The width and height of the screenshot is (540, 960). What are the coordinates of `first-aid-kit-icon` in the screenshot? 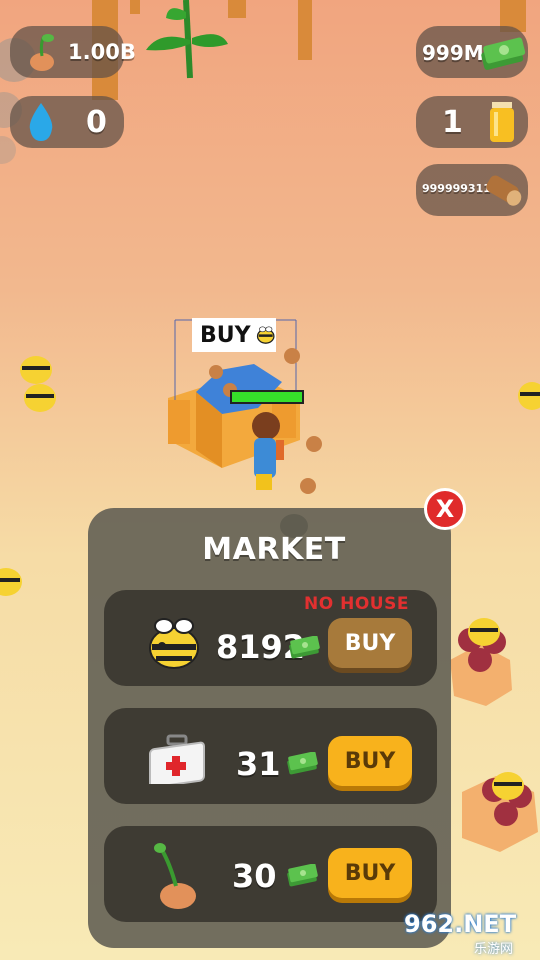 It's located at (177, 759).